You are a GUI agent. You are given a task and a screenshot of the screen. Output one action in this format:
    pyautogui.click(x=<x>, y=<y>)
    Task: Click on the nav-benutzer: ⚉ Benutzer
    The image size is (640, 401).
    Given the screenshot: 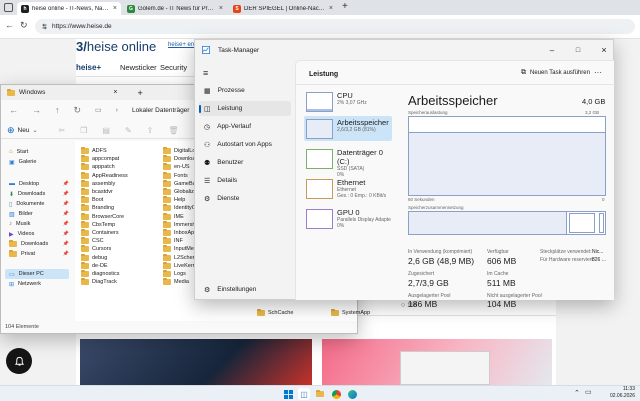 What is the action you would take?
    pyautogui.click(x=245, y=162)
    